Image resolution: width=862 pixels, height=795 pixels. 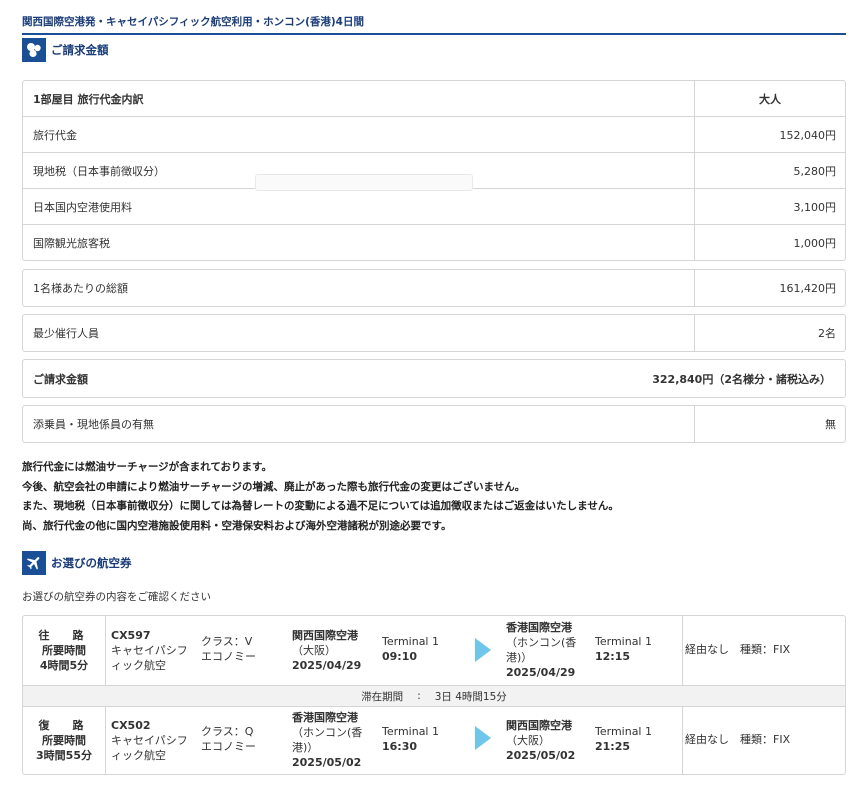 I want to click on table-row: 国際観光旅客税 1,000円, so click(x=434, y=242).